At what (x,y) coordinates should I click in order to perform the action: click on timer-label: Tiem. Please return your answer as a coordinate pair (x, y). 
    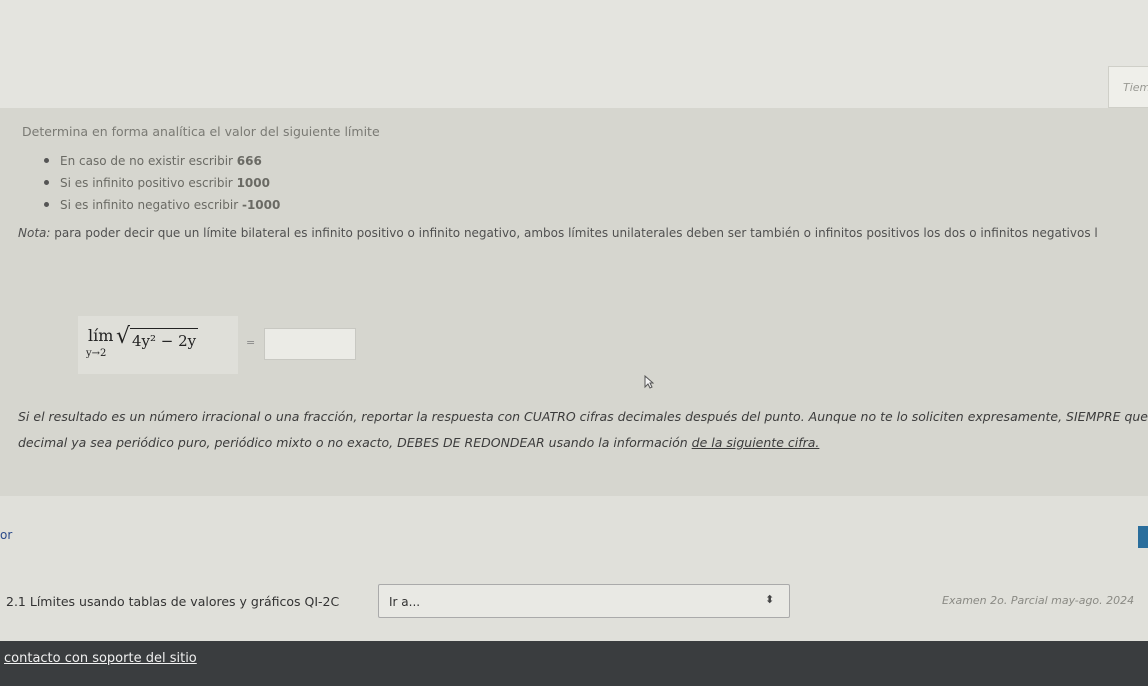
    Looking at the image, I should click on (1135, 87).